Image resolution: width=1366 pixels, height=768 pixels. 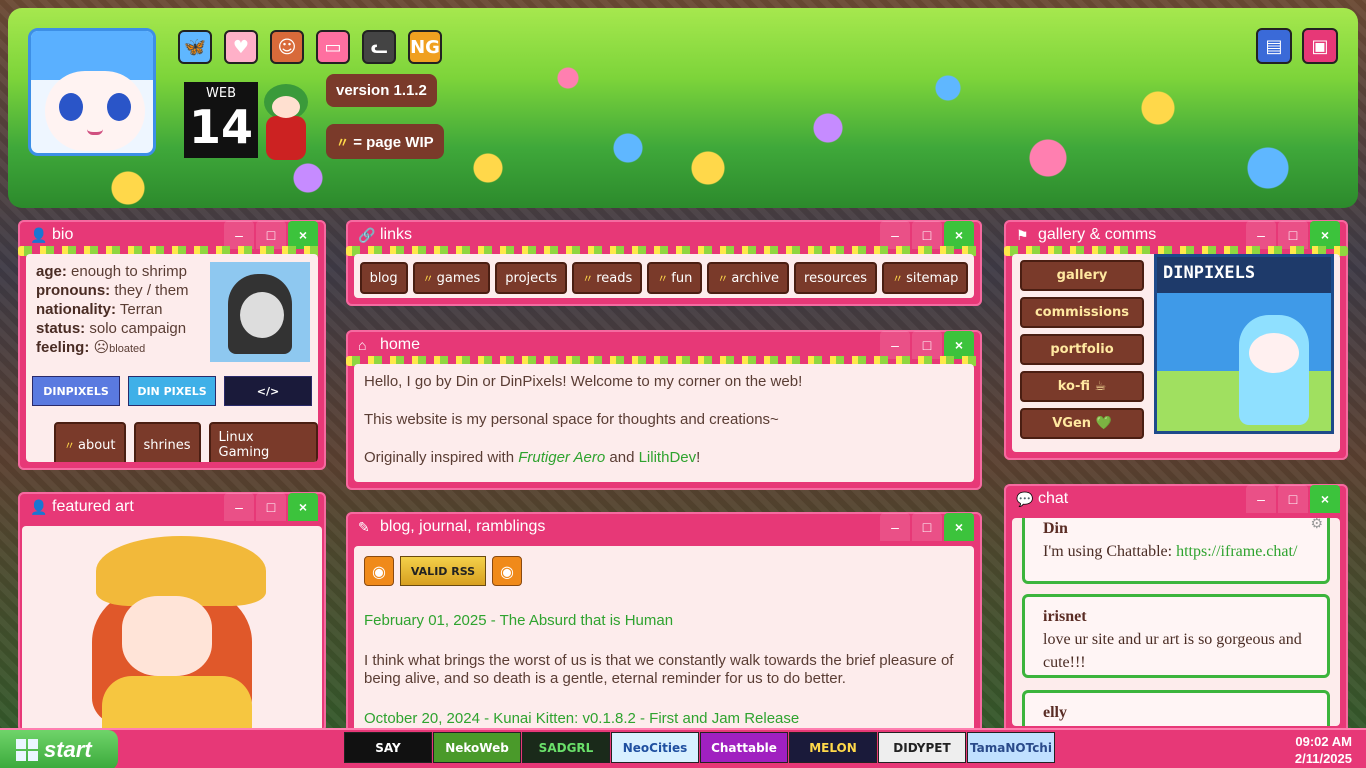 I want to click on cat-icon: ᓚ, so click(x=379, y=47).